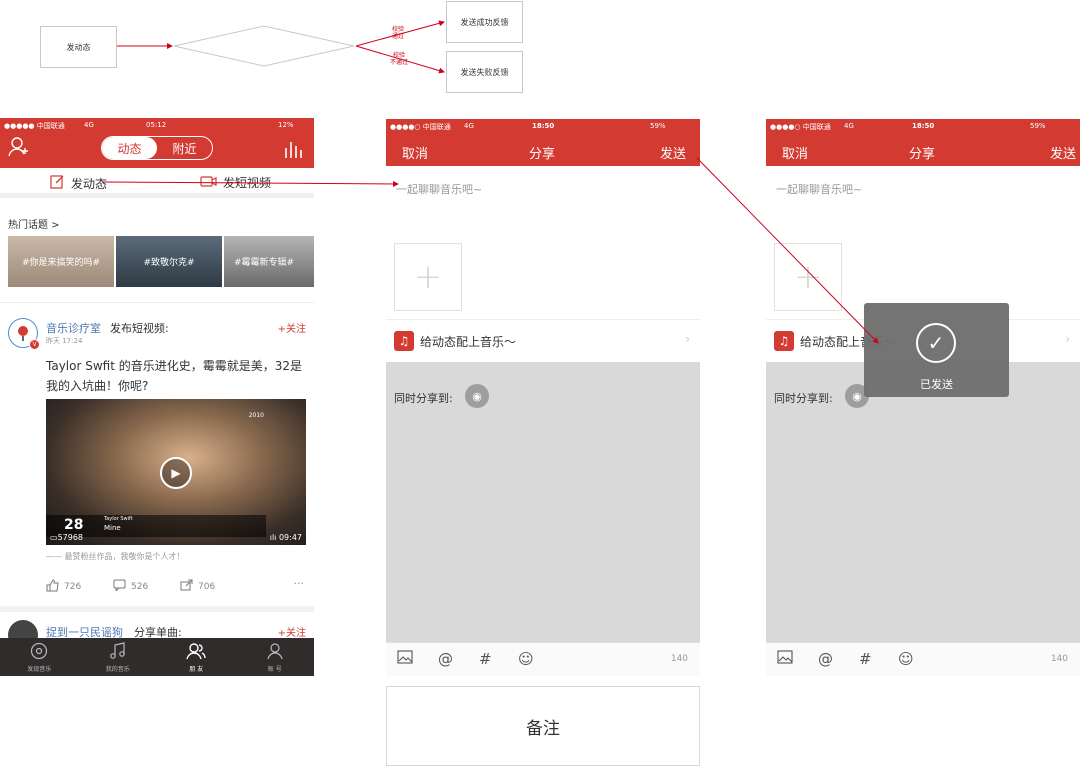  I want to click on status-battery: 12%, so click(286, 125).